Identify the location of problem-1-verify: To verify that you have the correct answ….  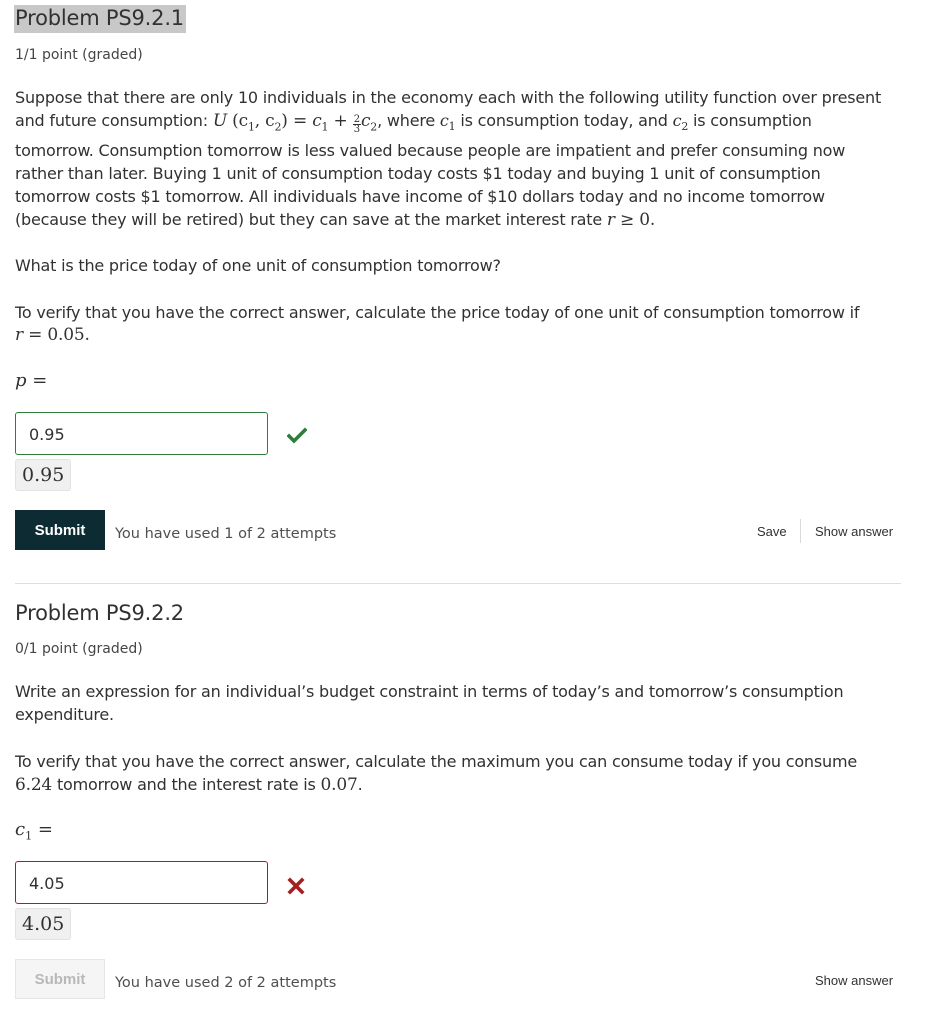
(460, 324).